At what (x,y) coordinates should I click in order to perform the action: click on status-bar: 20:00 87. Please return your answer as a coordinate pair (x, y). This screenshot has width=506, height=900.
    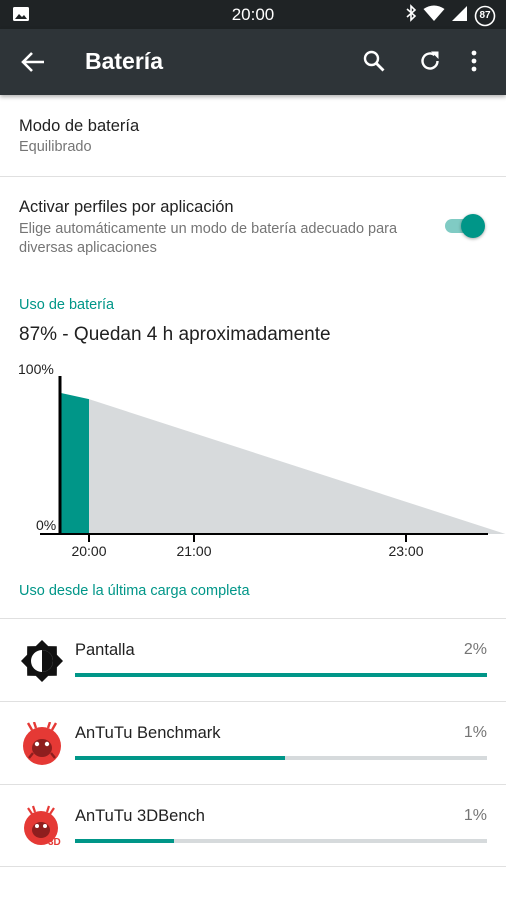
    Looking at the image, I should click on (253, 14).